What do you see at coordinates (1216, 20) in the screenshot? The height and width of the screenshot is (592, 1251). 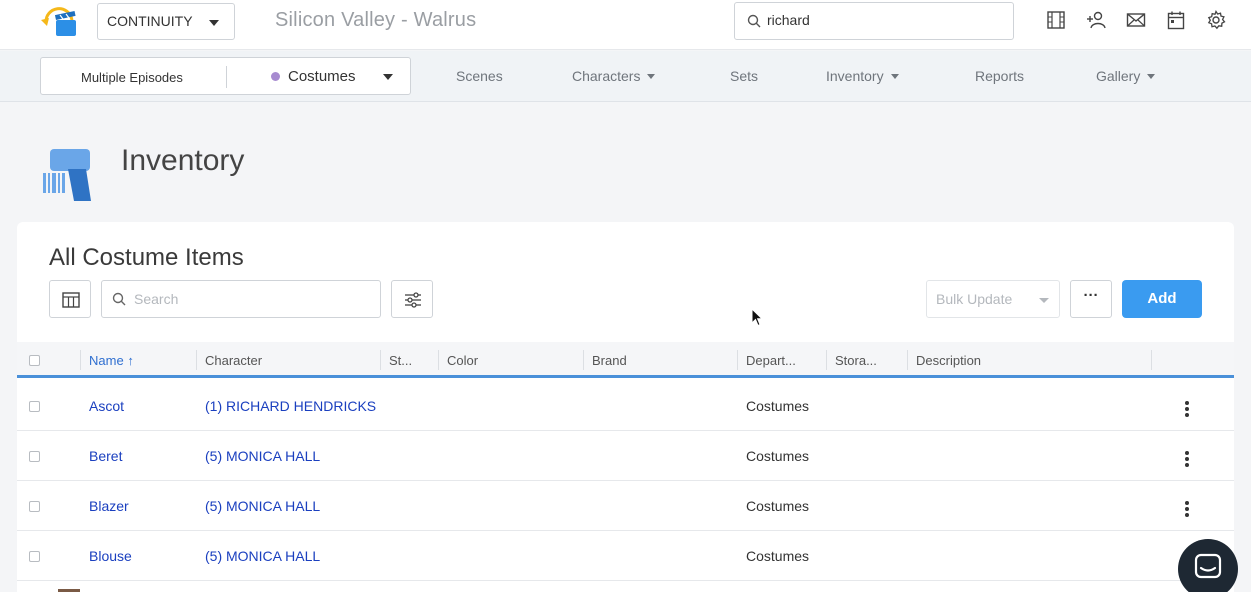 I see `settings-icon` at bounding box center [1216, 20].